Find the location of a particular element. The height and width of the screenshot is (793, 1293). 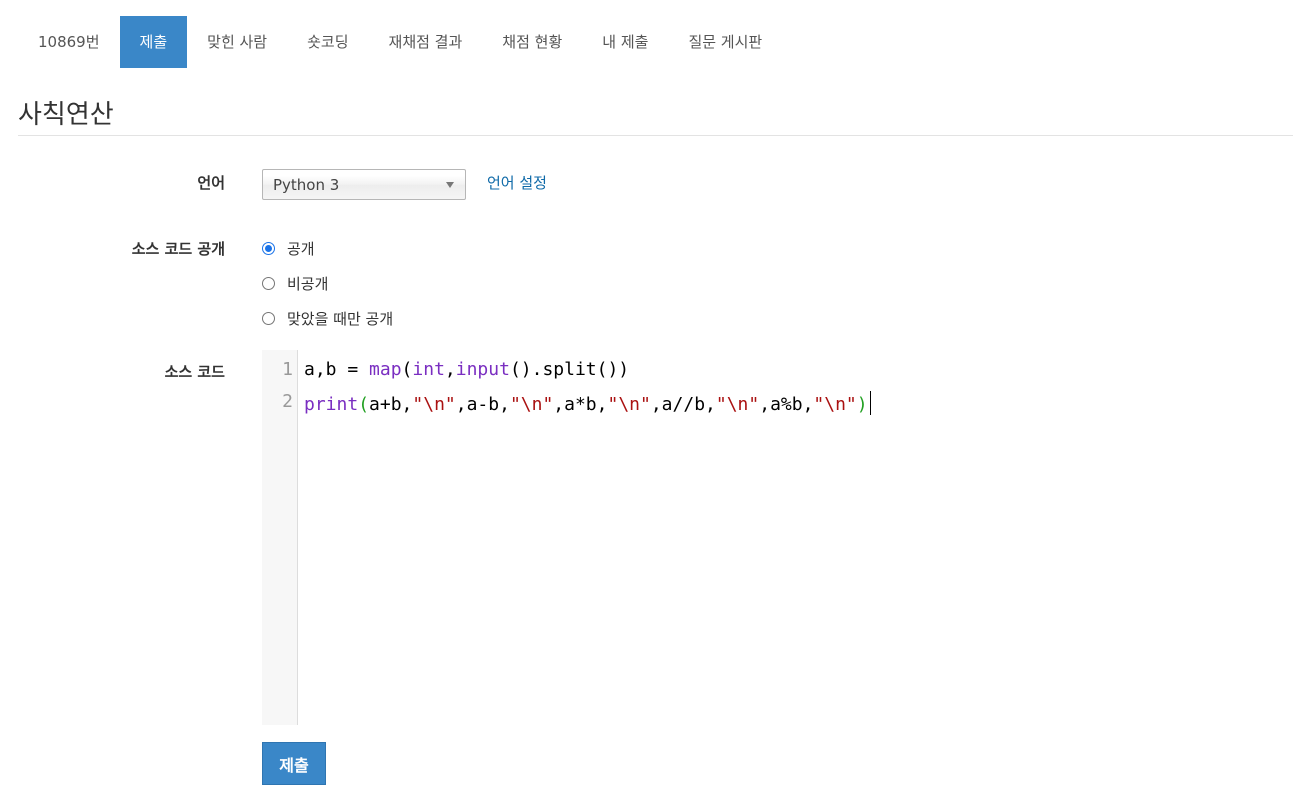

language-select: Python 3 is located at coordinates (364, 184).